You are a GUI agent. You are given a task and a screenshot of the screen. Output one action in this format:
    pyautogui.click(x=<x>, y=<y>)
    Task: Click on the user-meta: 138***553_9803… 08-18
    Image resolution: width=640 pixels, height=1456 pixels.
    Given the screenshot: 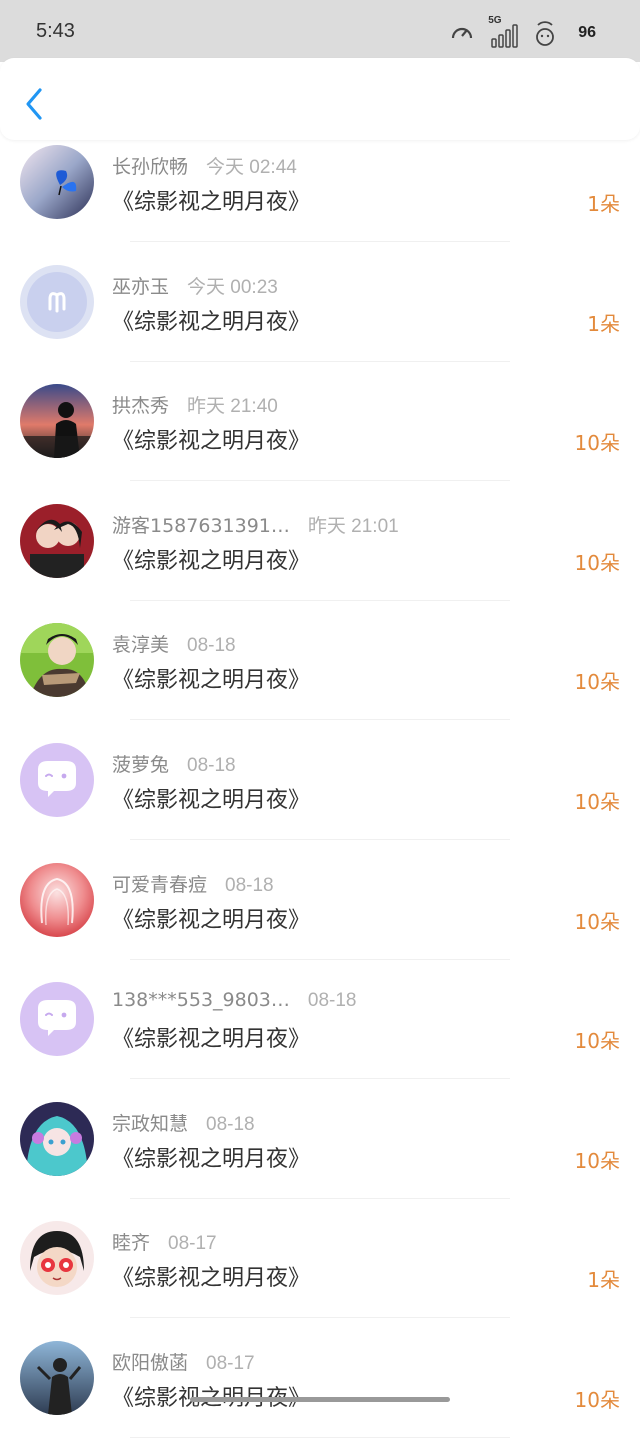 What is the action you would take?
    pyautogui.click(x=234, y=1000)
    